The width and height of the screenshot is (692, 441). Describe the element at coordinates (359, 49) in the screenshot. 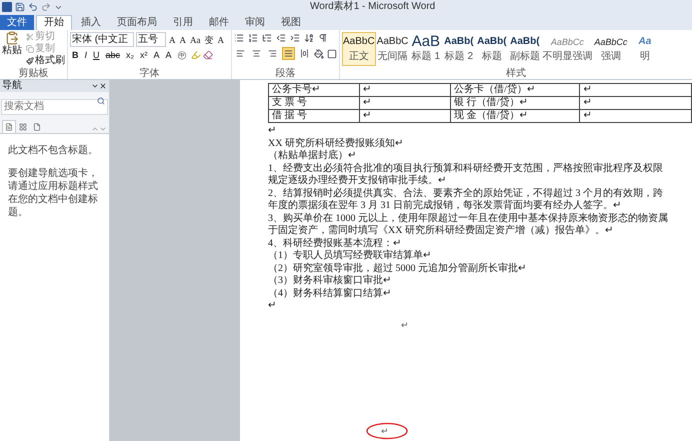

I see `style-tile: AaBbC 正文` at that location.